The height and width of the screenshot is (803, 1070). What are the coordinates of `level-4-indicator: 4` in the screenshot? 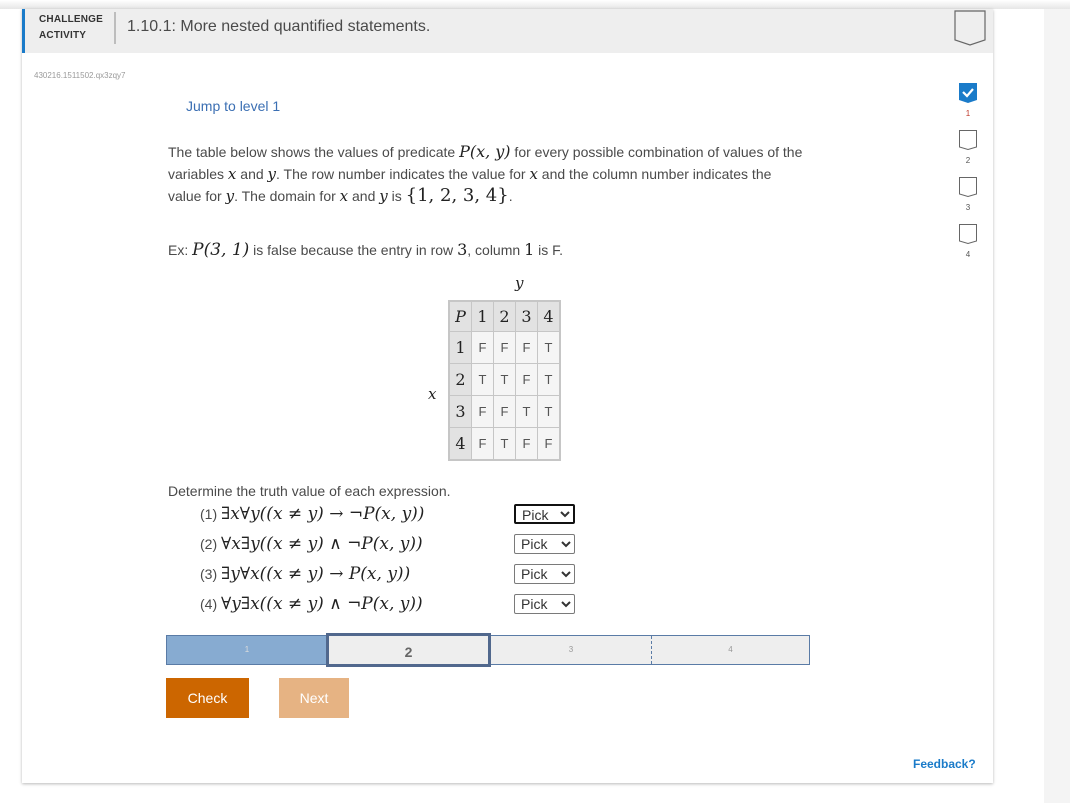 It's located at (968, 241).